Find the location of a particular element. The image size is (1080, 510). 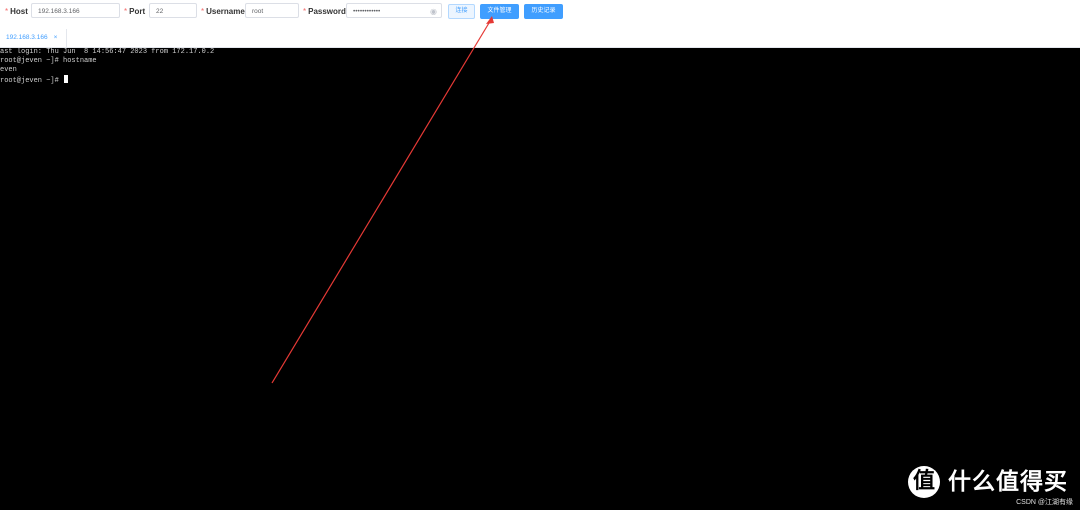

username-label: * Username is located at coordinates (223, 11).